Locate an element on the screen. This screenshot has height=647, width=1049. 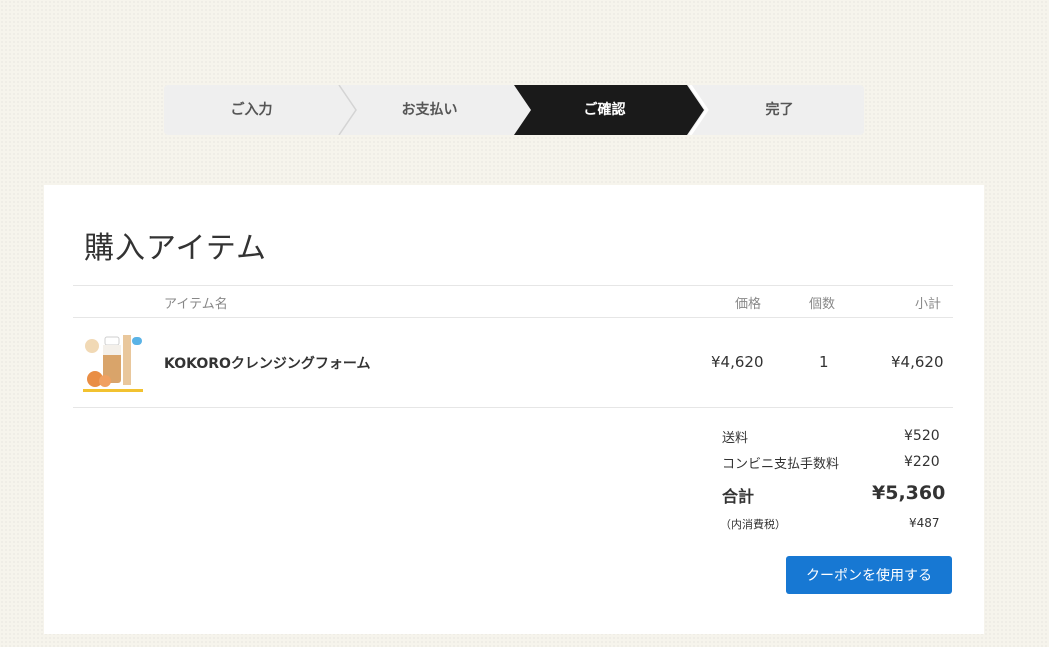
shipping-value: ¥520 is located at coordinates (922, 436).